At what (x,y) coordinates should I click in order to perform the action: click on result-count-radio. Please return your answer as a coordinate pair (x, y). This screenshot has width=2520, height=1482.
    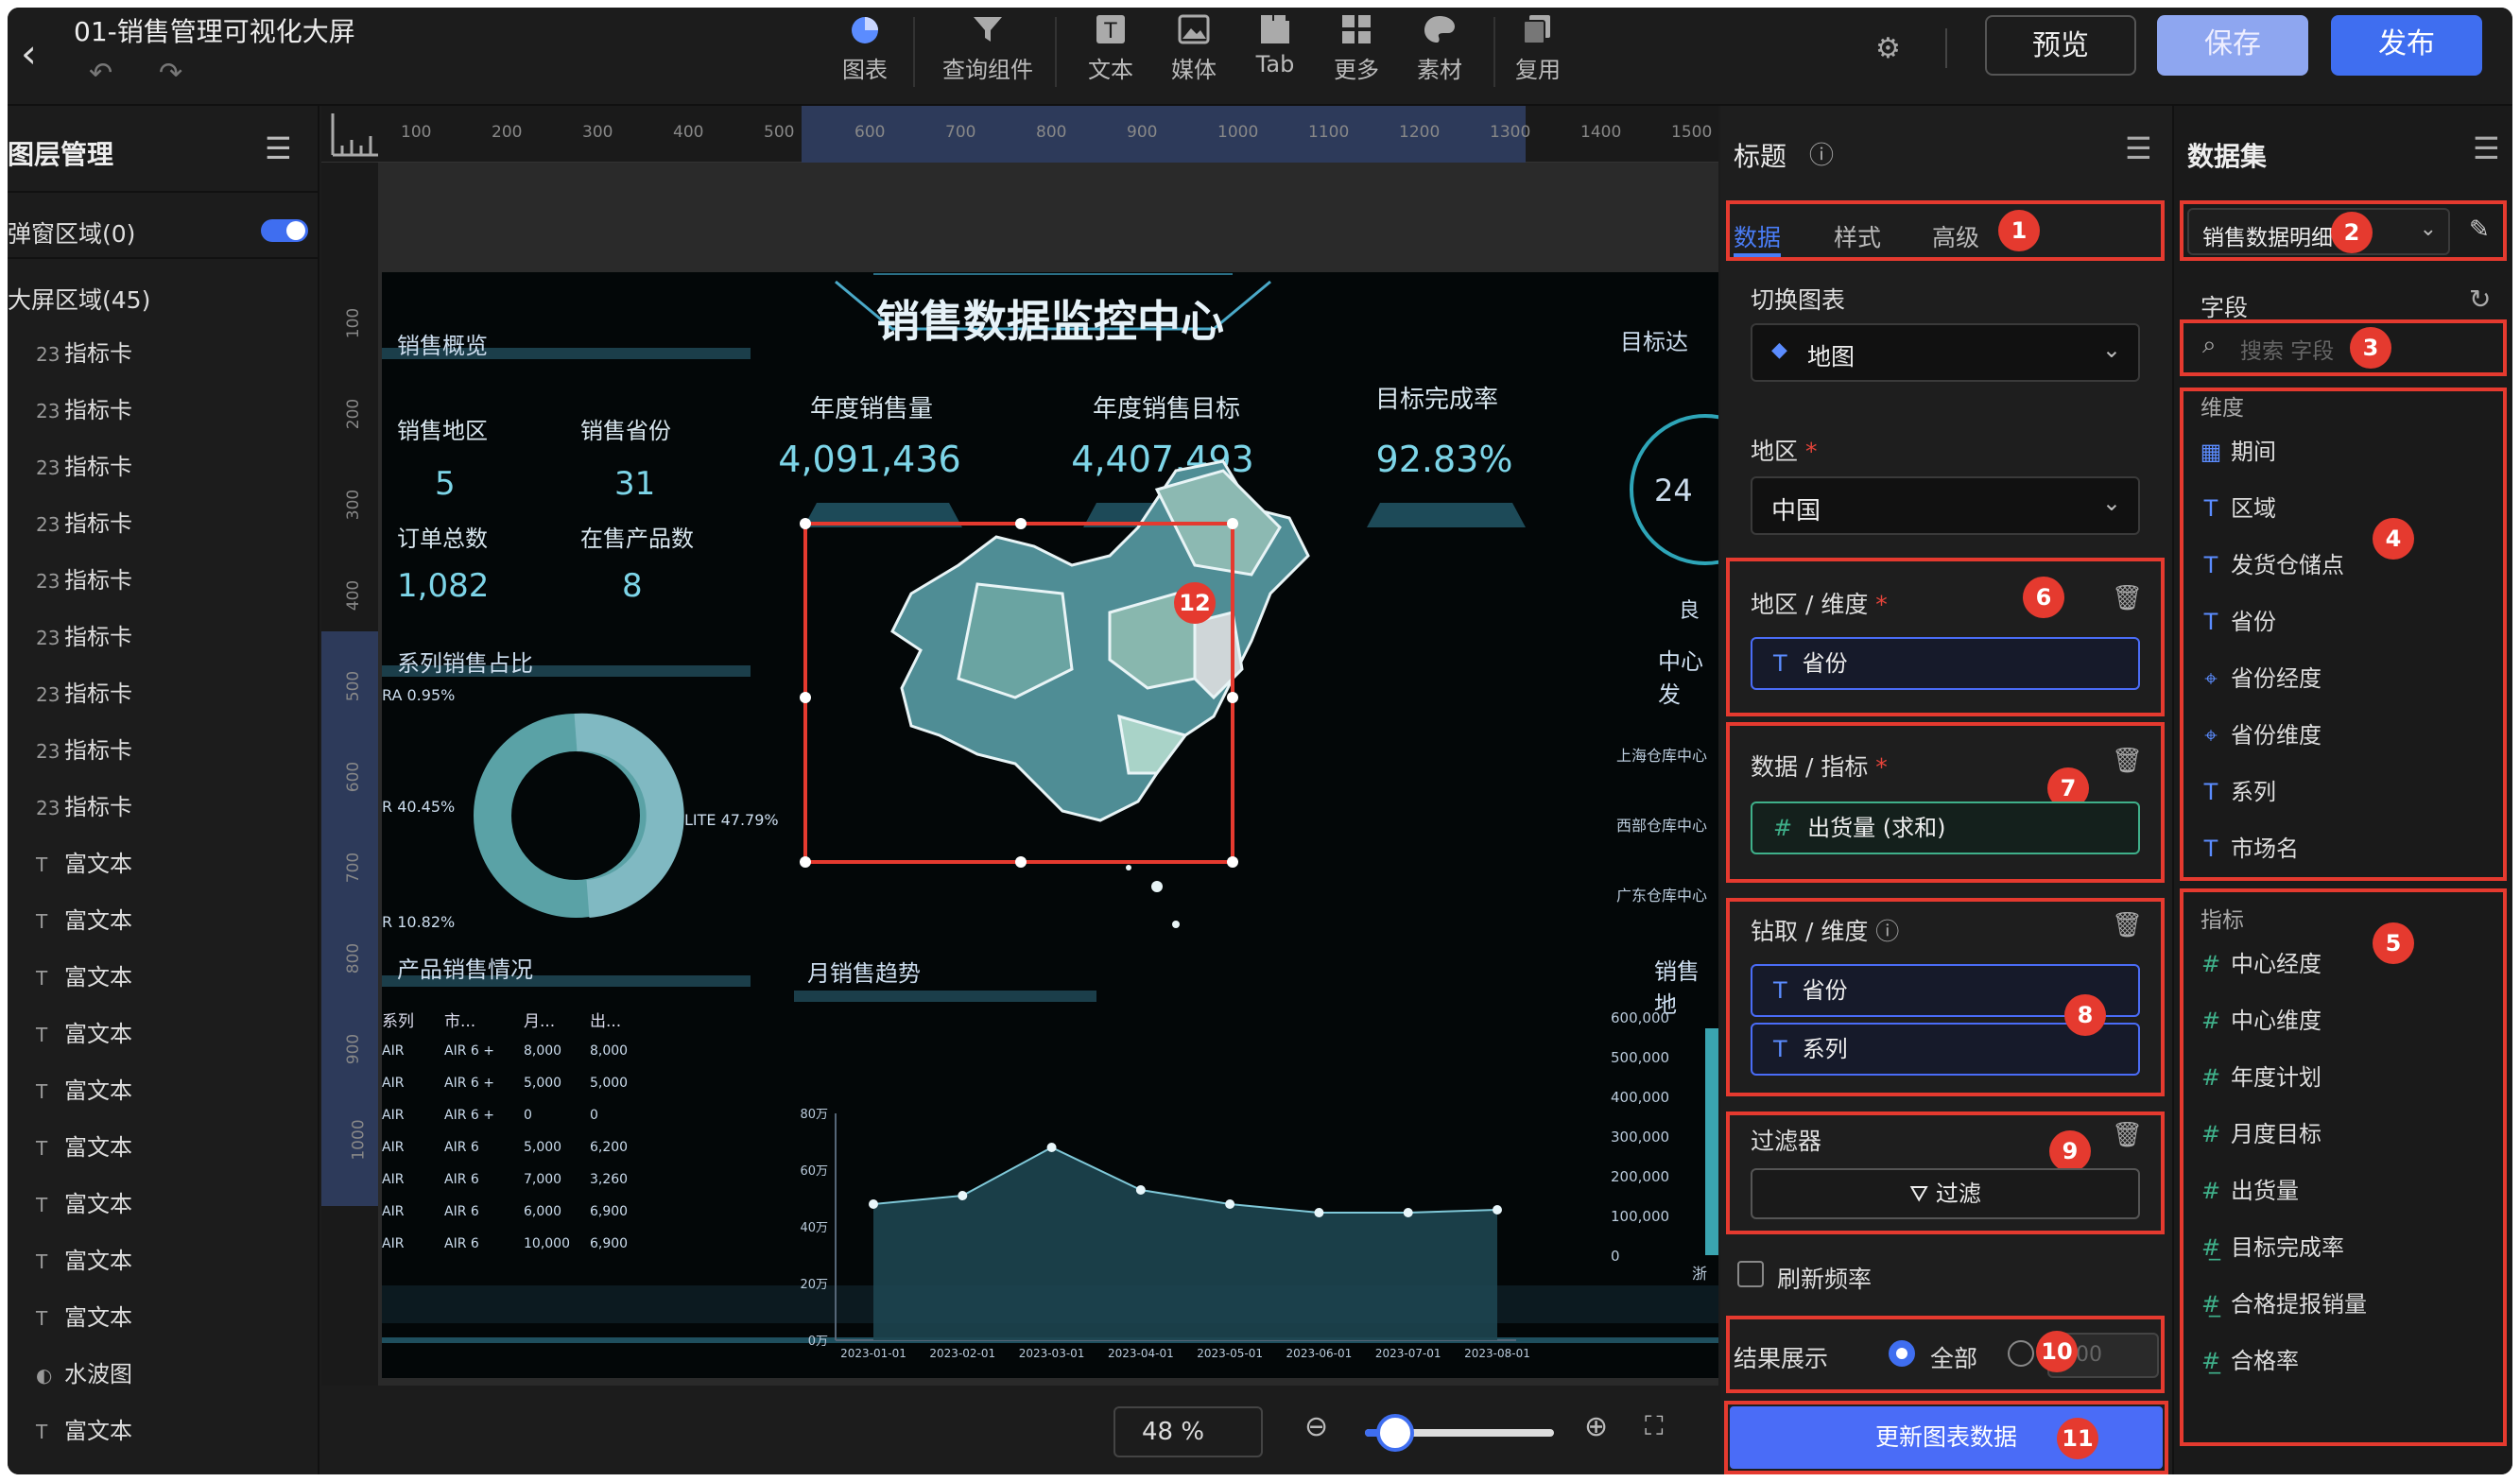
    Looking at the image, I should click on (2021, 1353).